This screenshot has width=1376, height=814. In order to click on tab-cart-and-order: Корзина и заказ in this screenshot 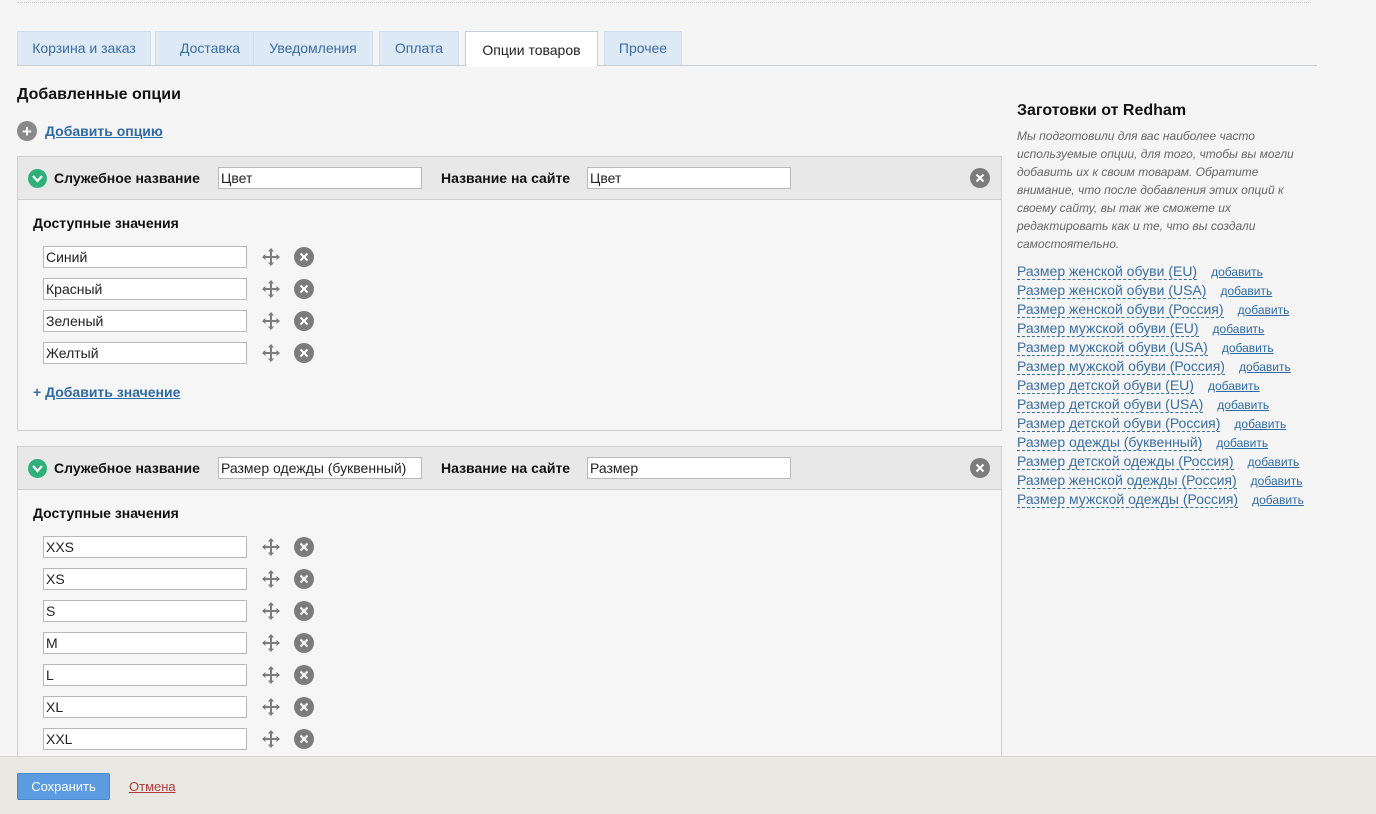, I will do `click(84, 48)`.